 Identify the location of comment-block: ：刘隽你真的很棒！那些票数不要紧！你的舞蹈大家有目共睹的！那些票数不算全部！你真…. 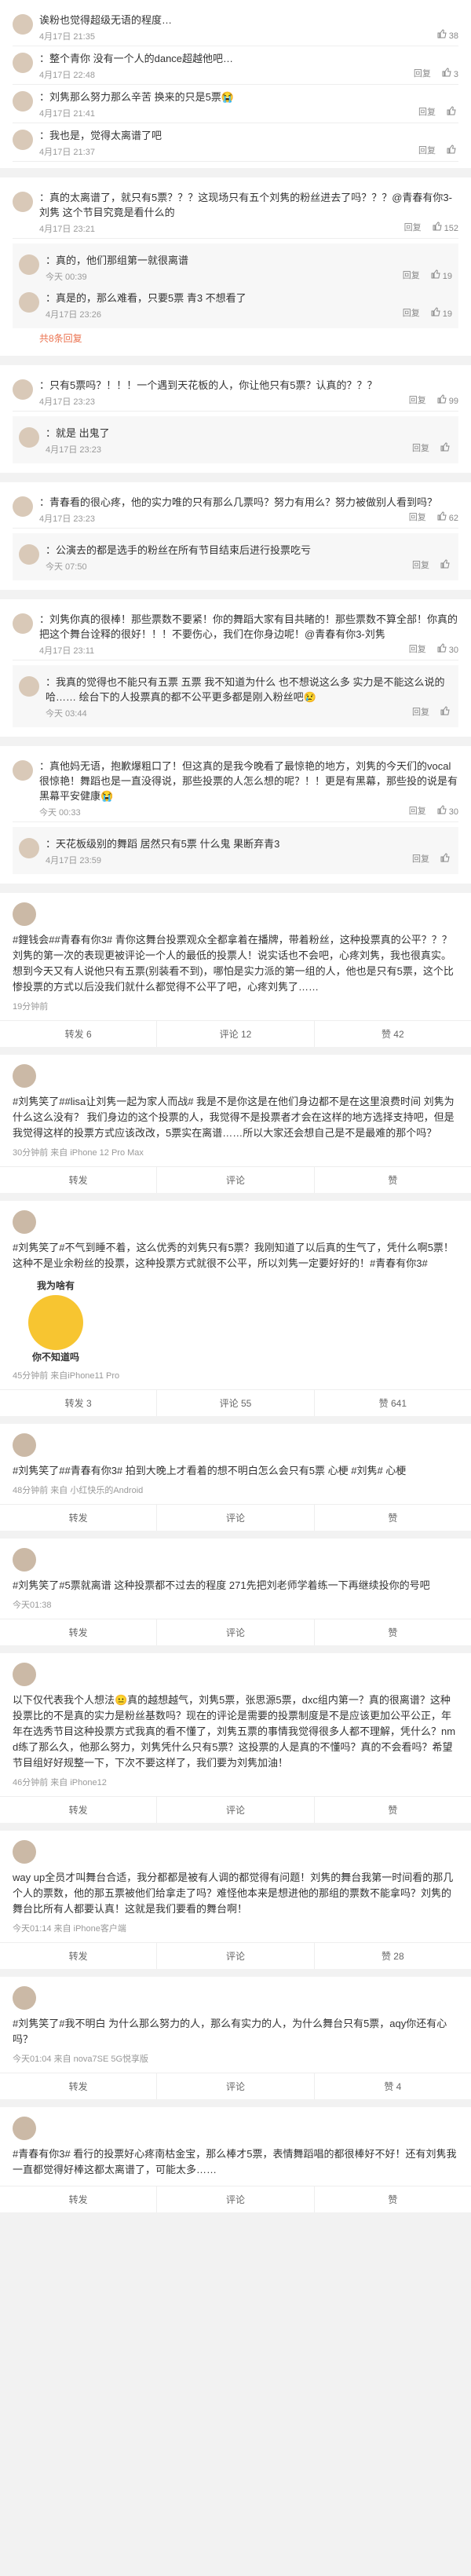
(235, 668).